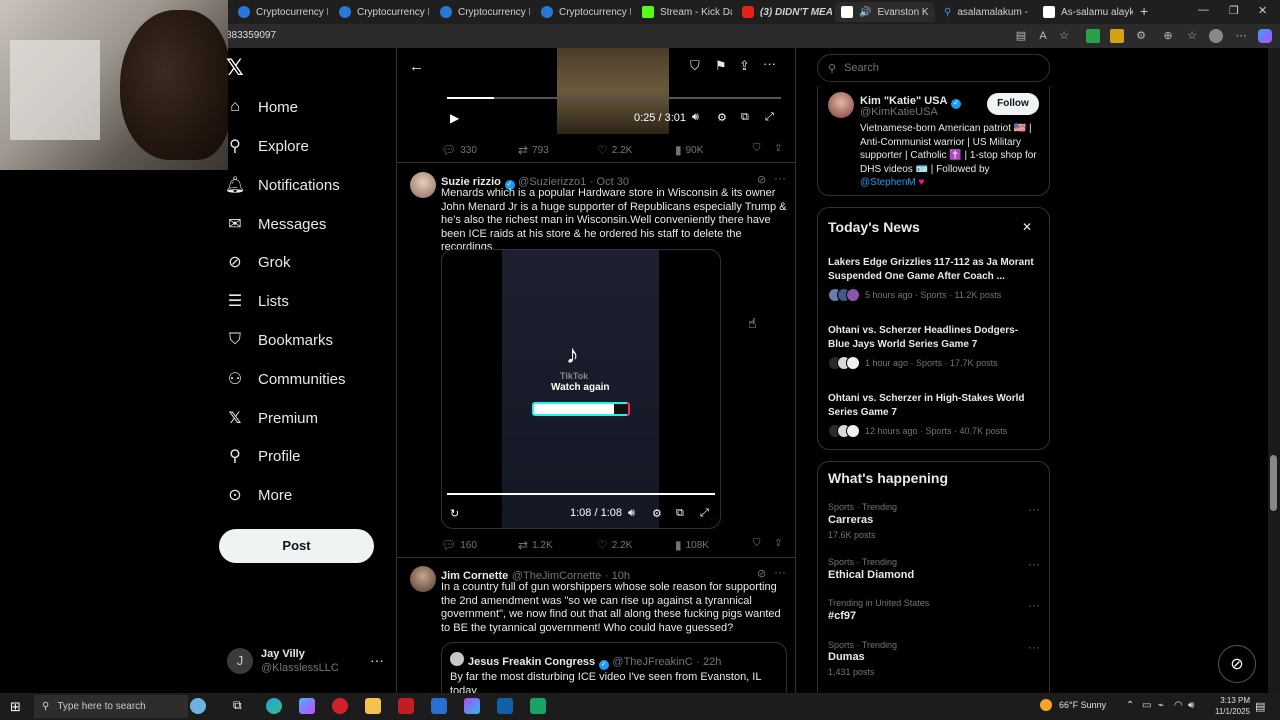  I want to click on nav-communities: ⚇ Communities, so click(286, 379).